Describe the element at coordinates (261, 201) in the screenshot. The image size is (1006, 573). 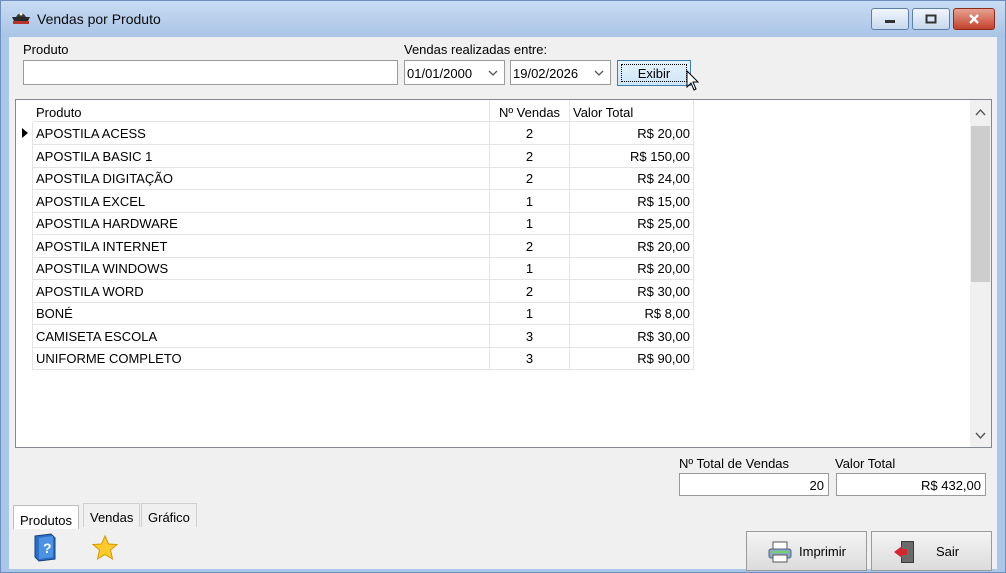
I see `cell-produto: APOSTILA EXCEL` at that location.